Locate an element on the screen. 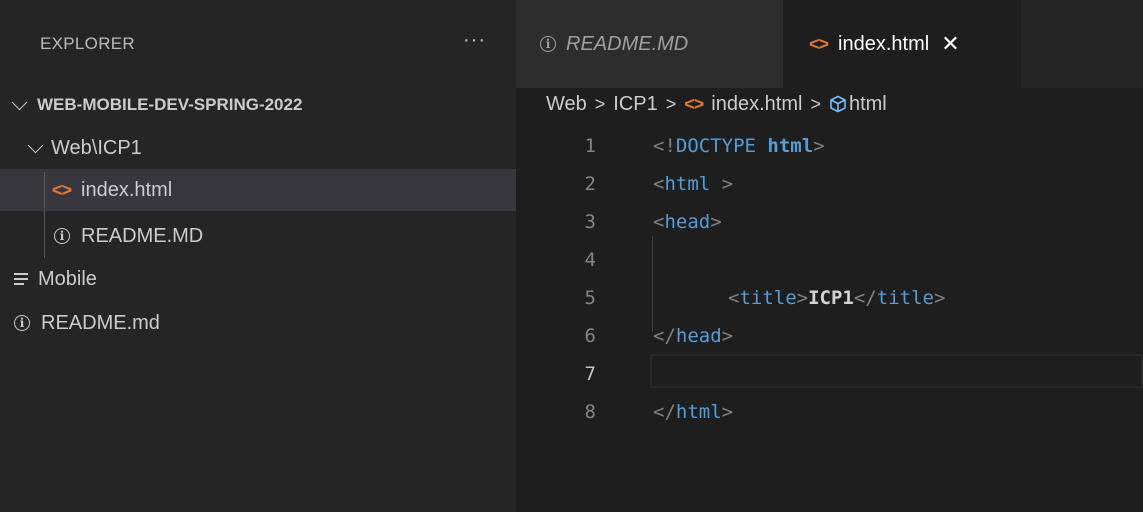 The image size is (1143, 512). file-label-readme: README.MD is located at coordinates (142, 235).